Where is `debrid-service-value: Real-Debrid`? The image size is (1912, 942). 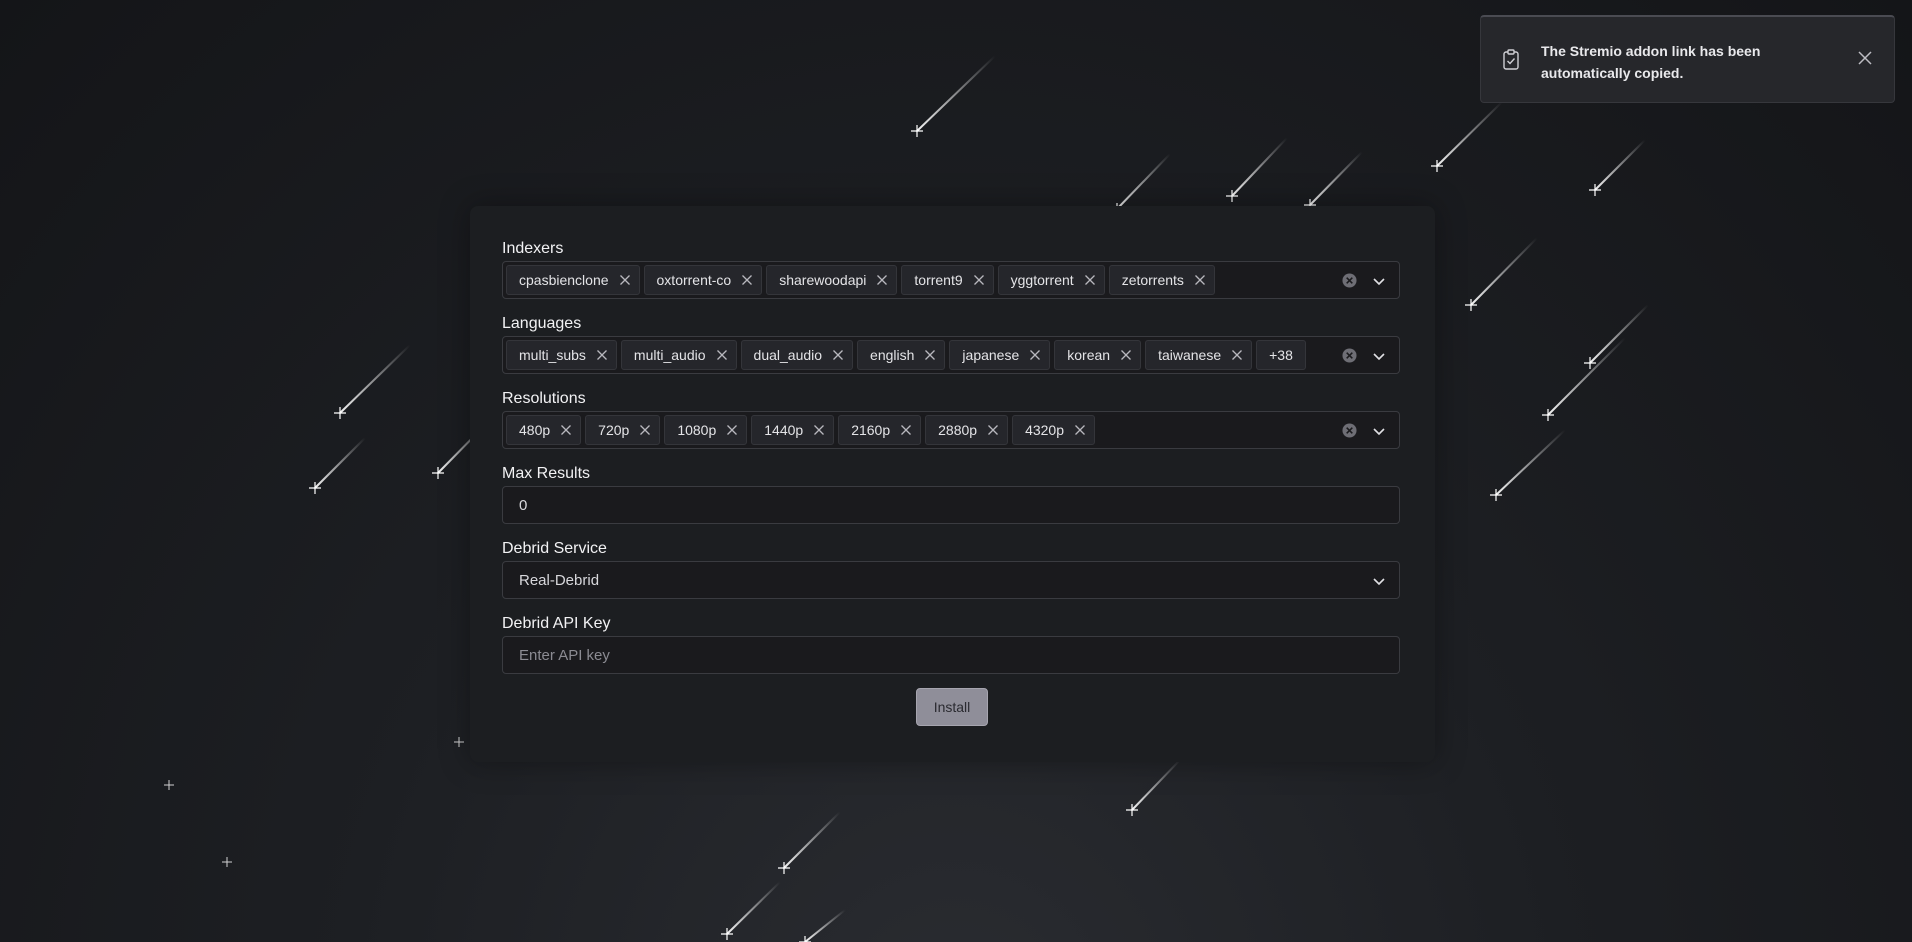 debrid-service-value: Real-Debrid is located at coordinates (559, 580).